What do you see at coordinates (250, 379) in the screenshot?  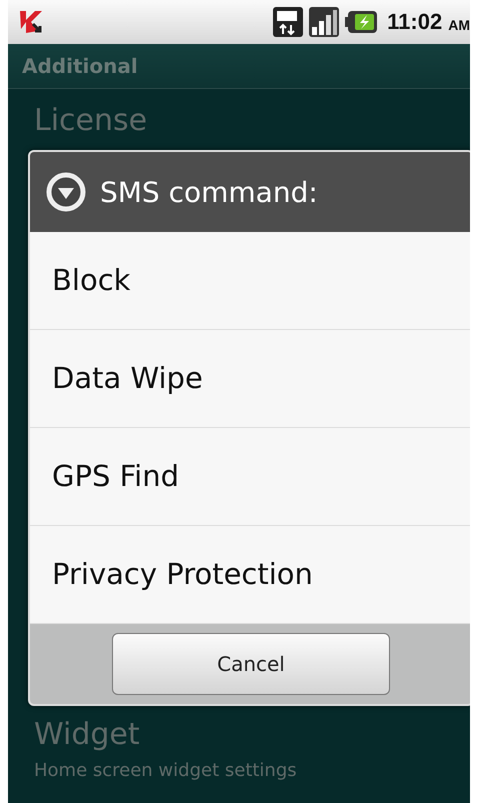 I see `command-option: Data Wipe` at bounding box center [250, 379].